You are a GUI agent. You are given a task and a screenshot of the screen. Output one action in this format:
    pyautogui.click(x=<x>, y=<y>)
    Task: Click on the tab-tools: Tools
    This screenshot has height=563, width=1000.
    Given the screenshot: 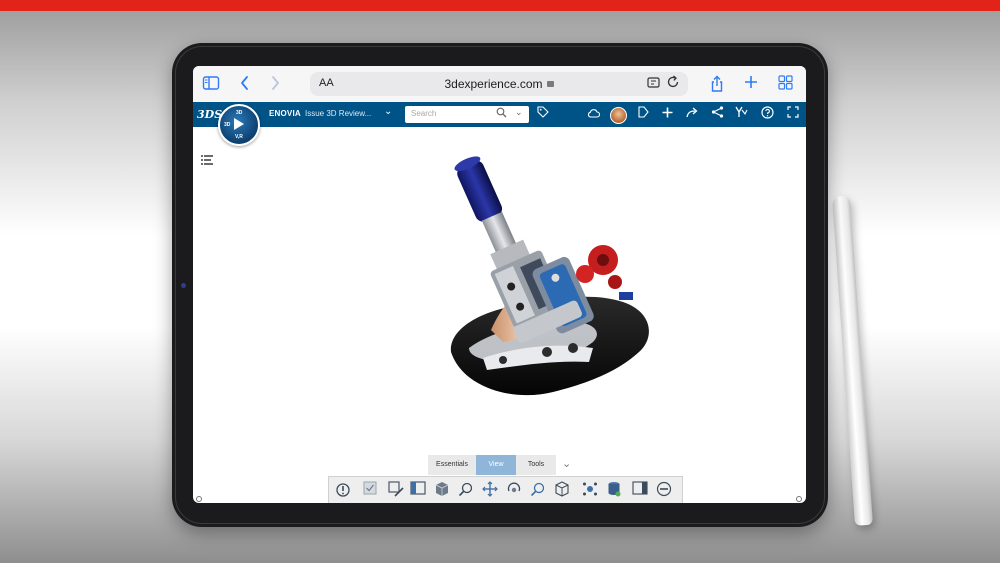 What is the action you would take?
    pyautogui.click(x=536, y=465)
    